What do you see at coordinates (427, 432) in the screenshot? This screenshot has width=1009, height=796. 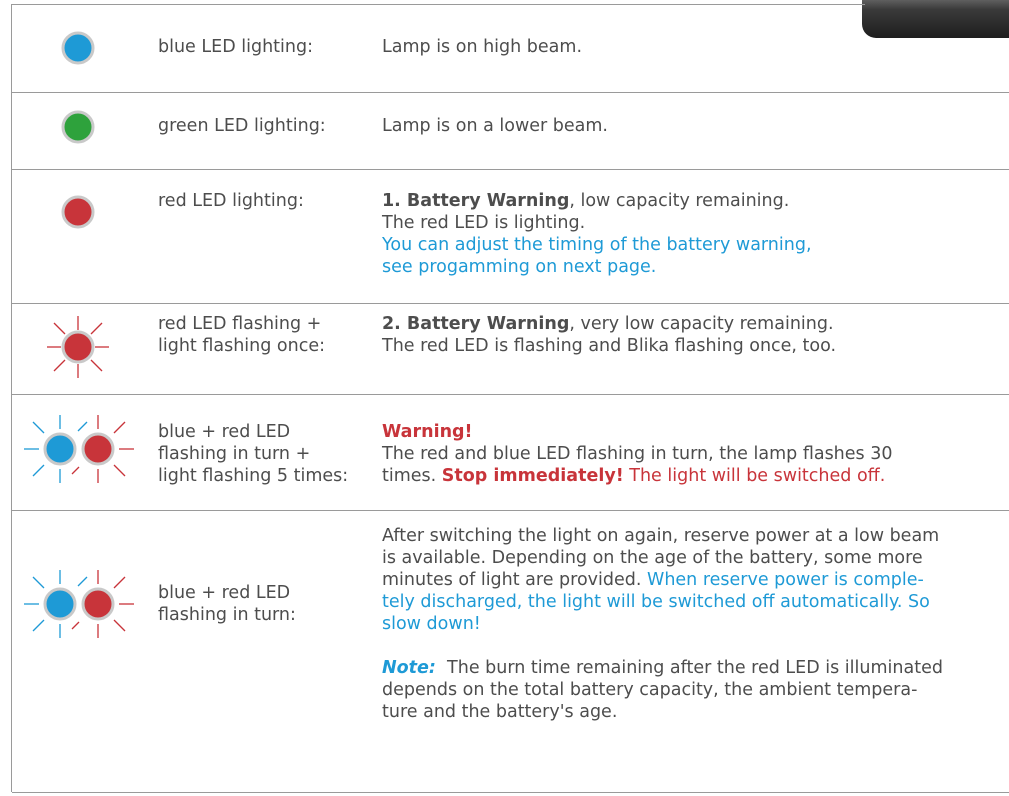 I see `warning-heading: Warning!` at bounding box center [427, 432].